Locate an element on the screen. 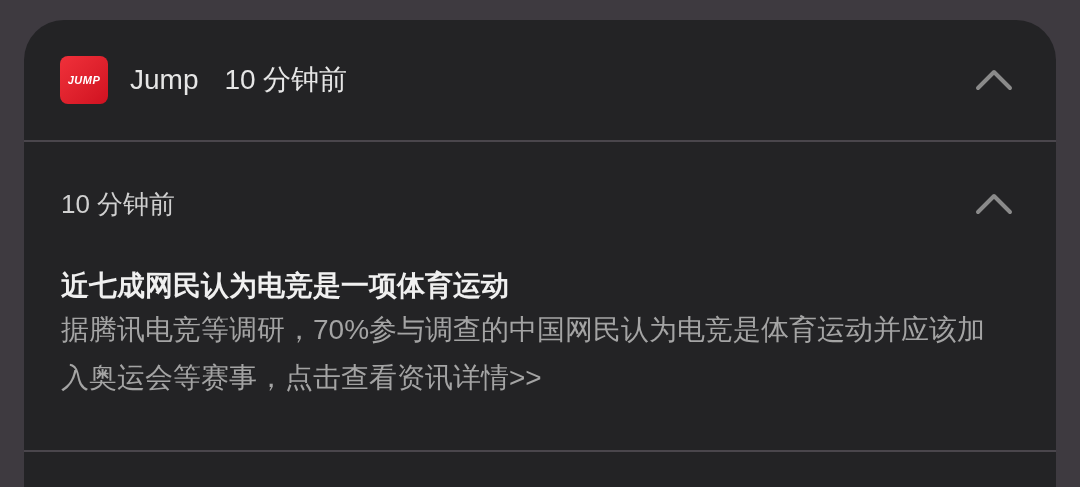  notification-title: 近七成网民认为电竞是一项体育运动 is located at coordinates (285, 286).